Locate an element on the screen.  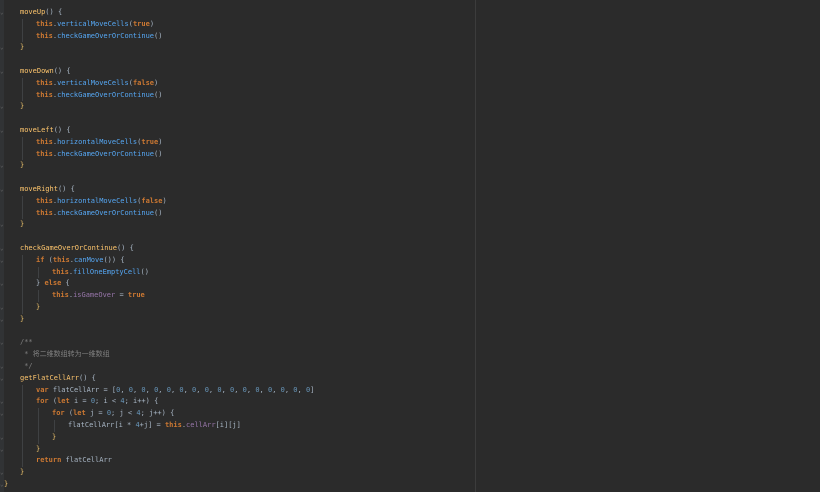
code-line: this.verticalMoveCells(true) is located at coordinates (95, 25).